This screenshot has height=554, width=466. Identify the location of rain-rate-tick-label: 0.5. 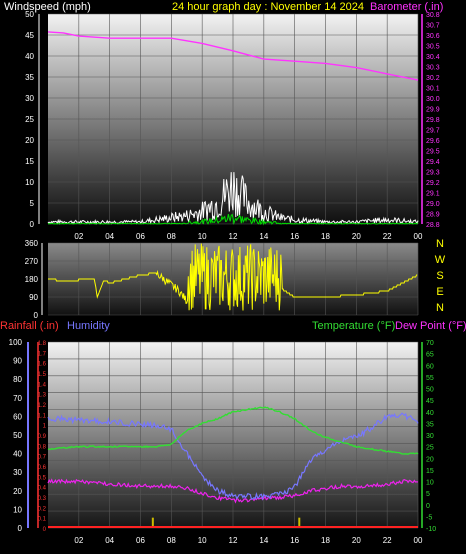
(42, 478).